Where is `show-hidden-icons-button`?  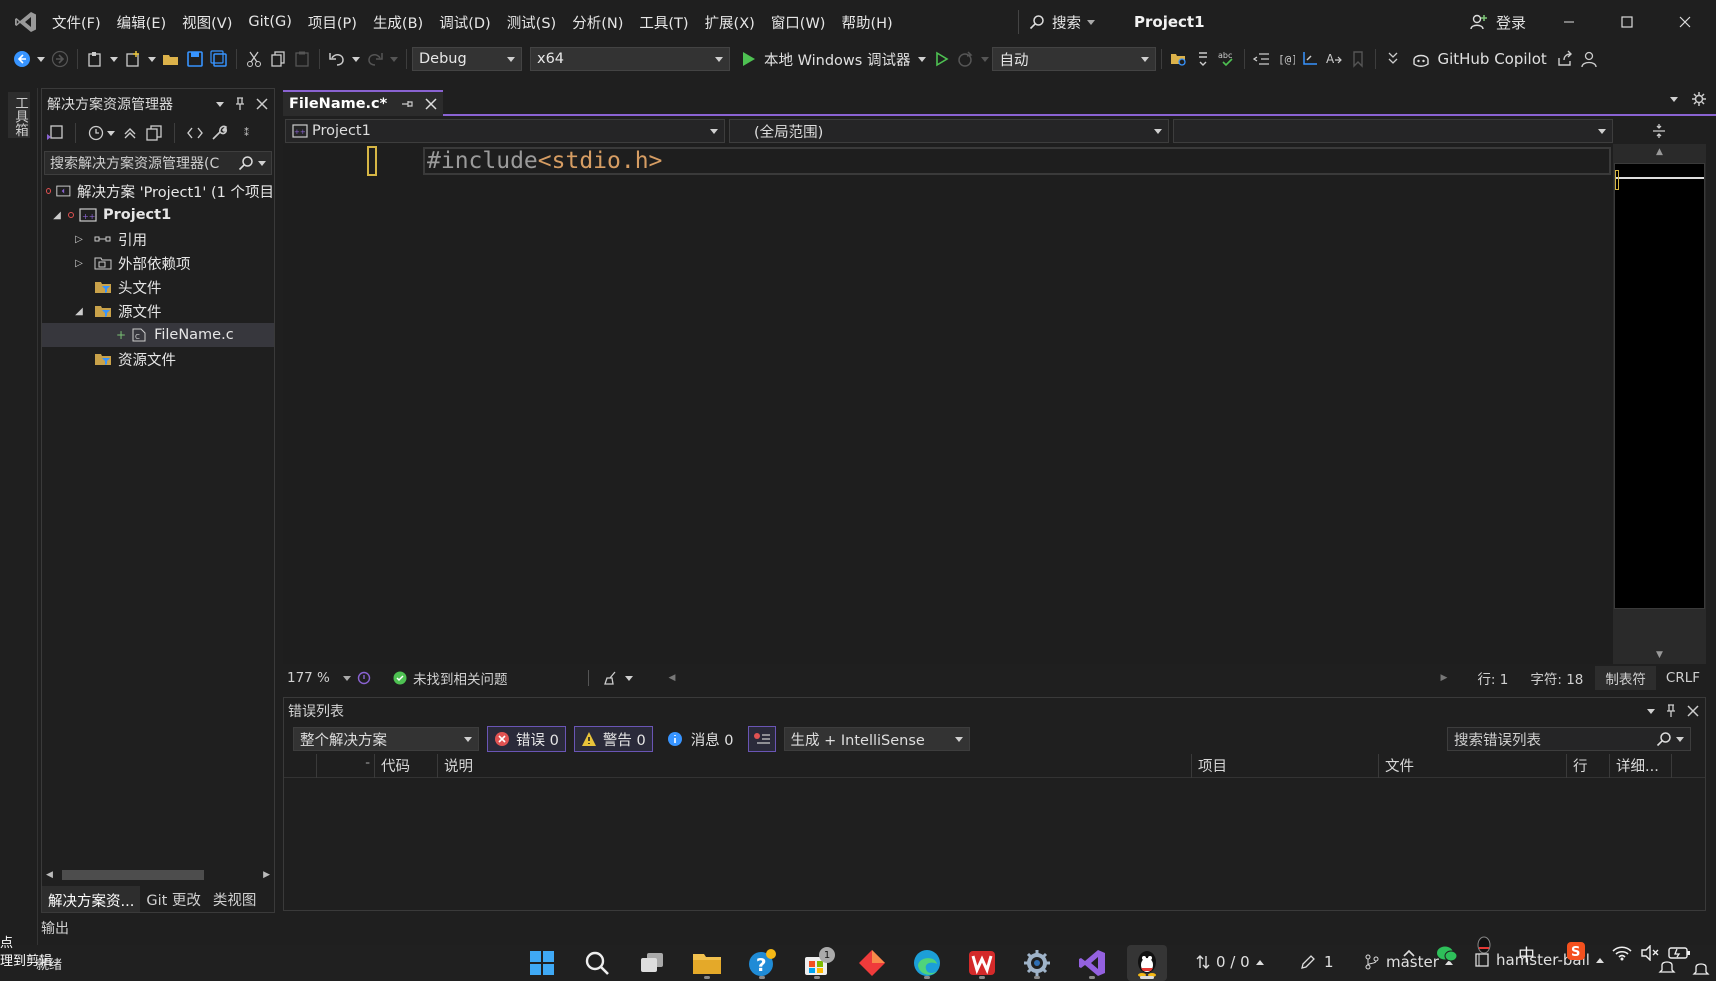 show-hidden-icons-button is located at coordinates (1409, 953).